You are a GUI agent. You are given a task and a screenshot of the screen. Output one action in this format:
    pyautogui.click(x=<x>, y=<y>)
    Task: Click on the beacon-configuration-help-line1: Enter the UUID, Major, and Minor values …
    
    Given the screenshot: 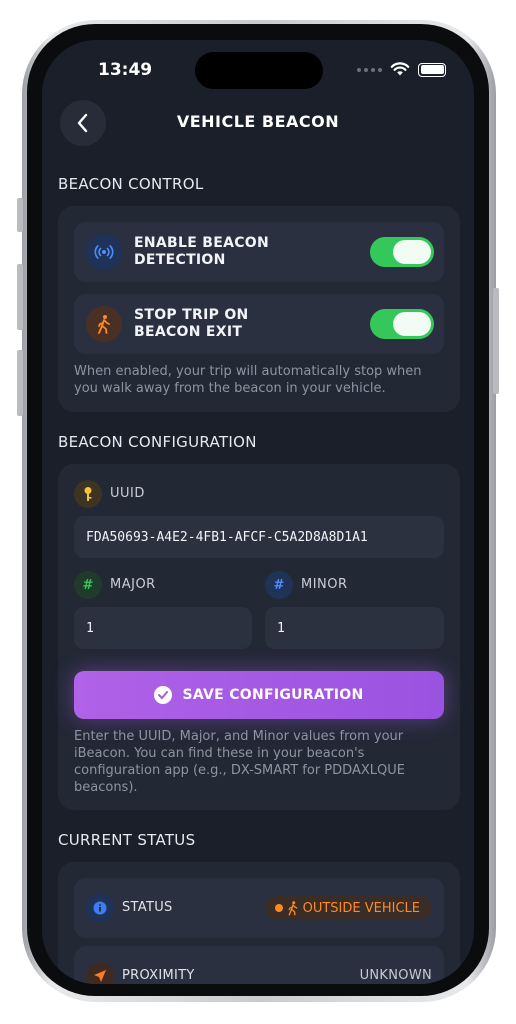 What is the action you would take?
    pyautogui.click(x=239, y=736)
    